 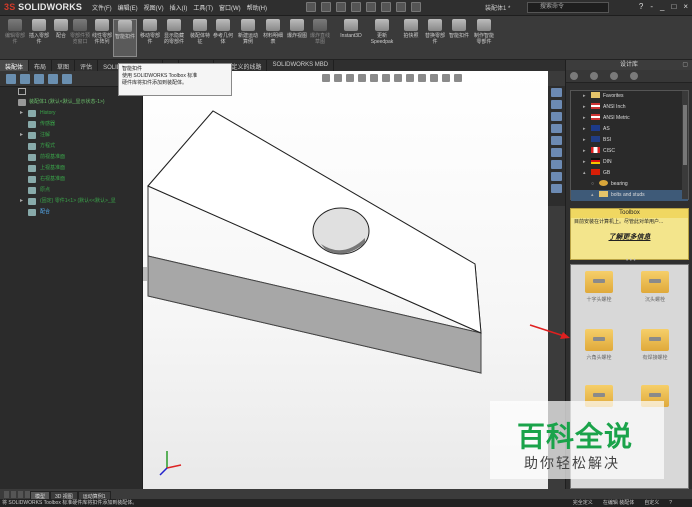 I want to click on monitor-icon, so click(x=458, y=78).